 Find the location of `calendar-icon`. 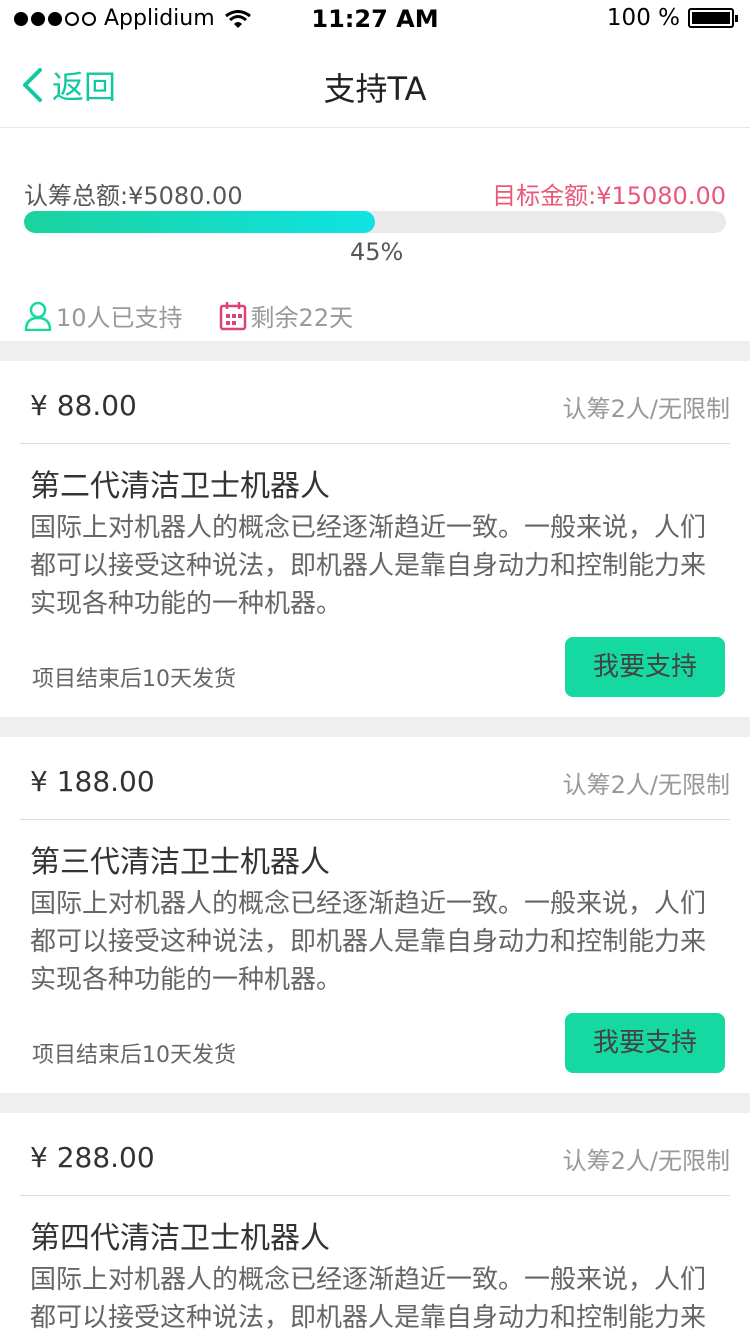

calendar-icon is located at coordinates (232, 315).